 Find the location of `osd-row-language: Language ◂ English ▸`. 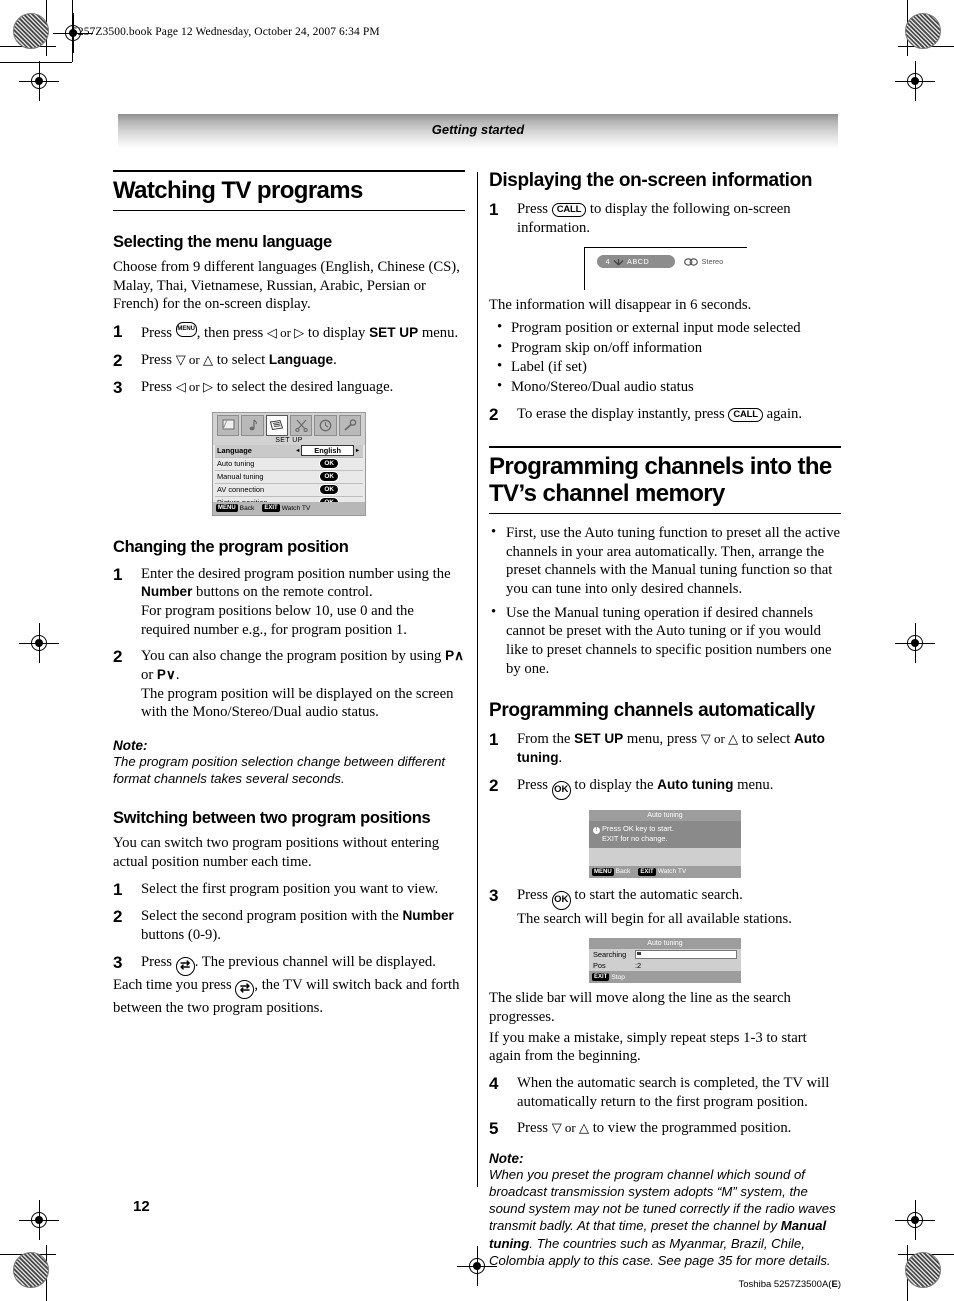

osd-row-language: Language ◂ English ▸ is located at coordinates (289, 451).